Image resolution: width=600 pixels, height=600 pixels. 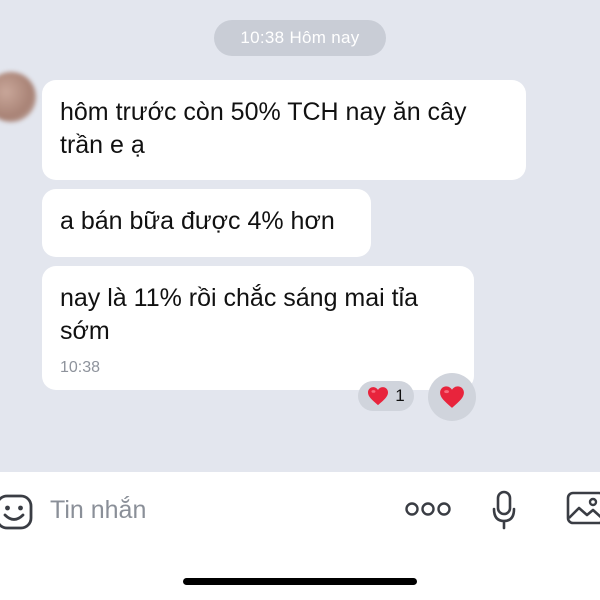 I want to click on message-input-bar: Tin nhắn, so click(x=300, y=511).